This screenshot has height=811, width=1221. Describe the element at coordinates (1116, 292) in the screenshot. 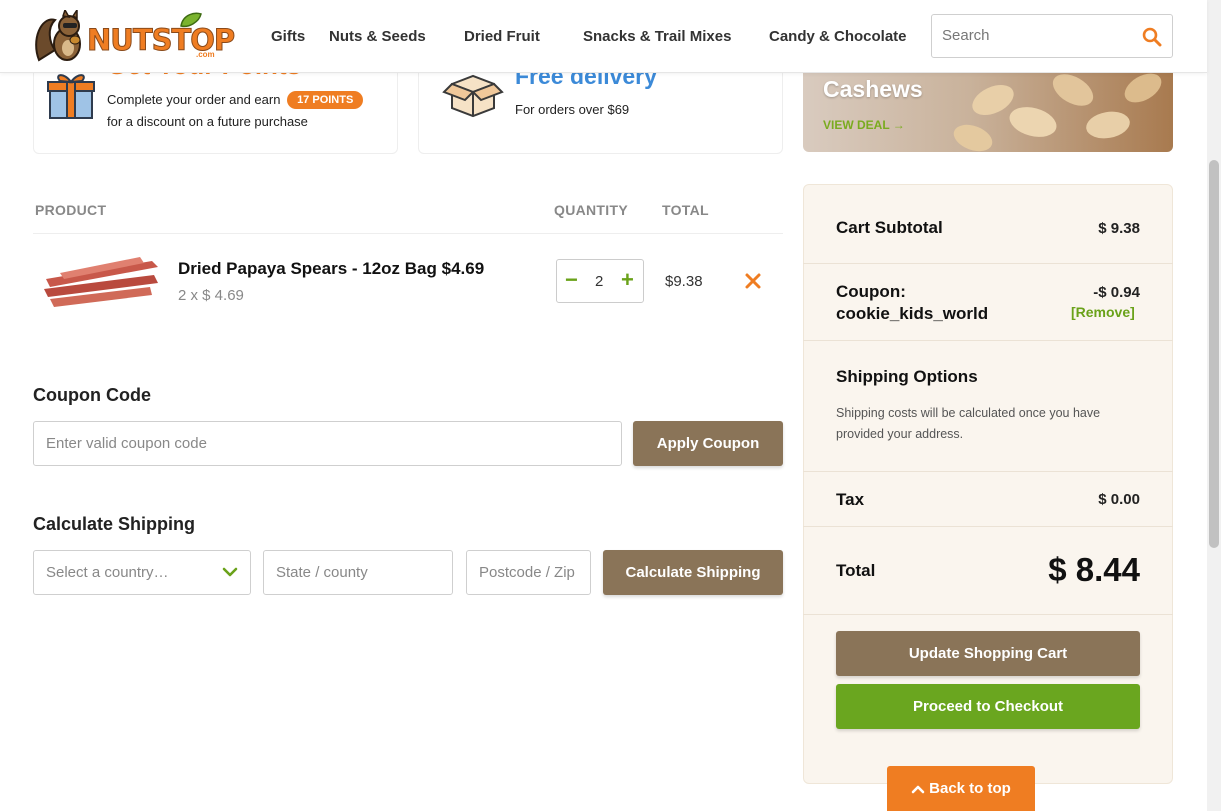

I see `coupon-value: -$ 0.94` at that location.